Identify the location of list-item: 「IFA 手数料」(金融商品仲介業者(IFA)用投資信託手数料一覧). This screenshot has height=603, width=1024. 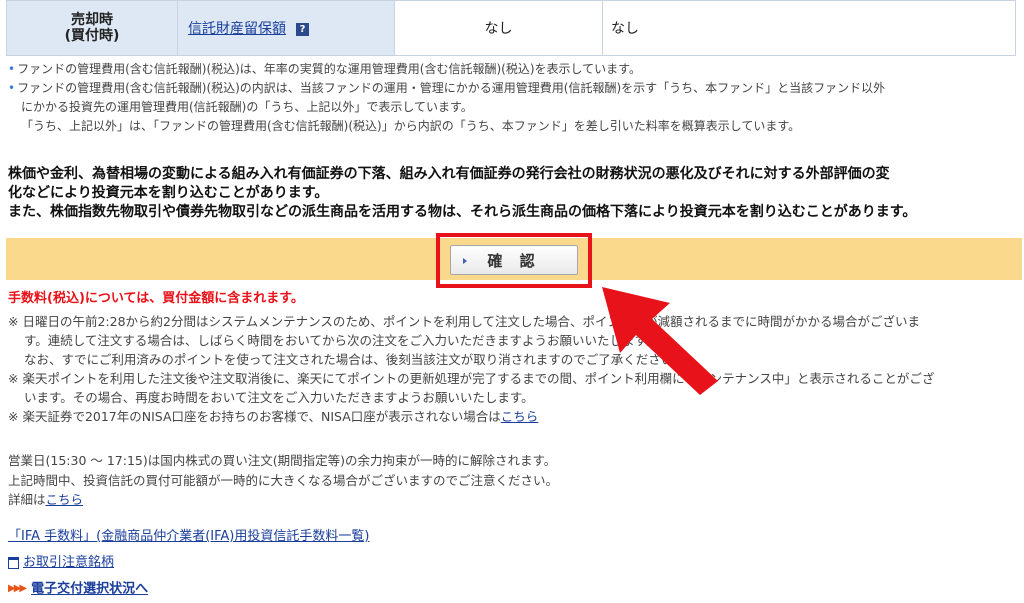
(188, 537).